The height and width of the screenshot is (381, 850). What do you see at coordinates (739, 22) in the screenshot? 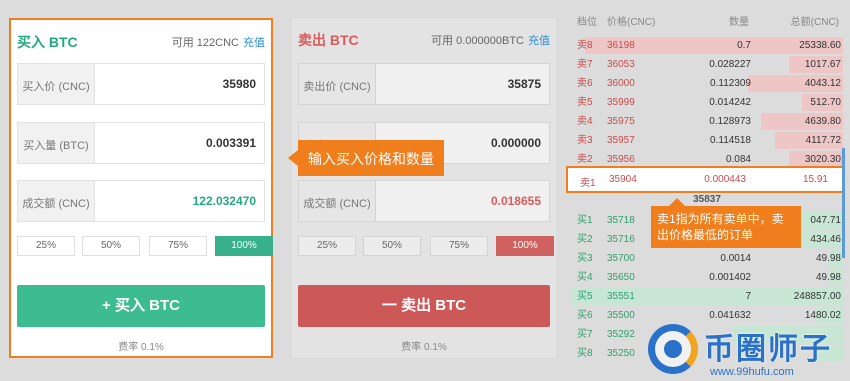
I see `col-qty: 数量` at bounding box center [739, 22].